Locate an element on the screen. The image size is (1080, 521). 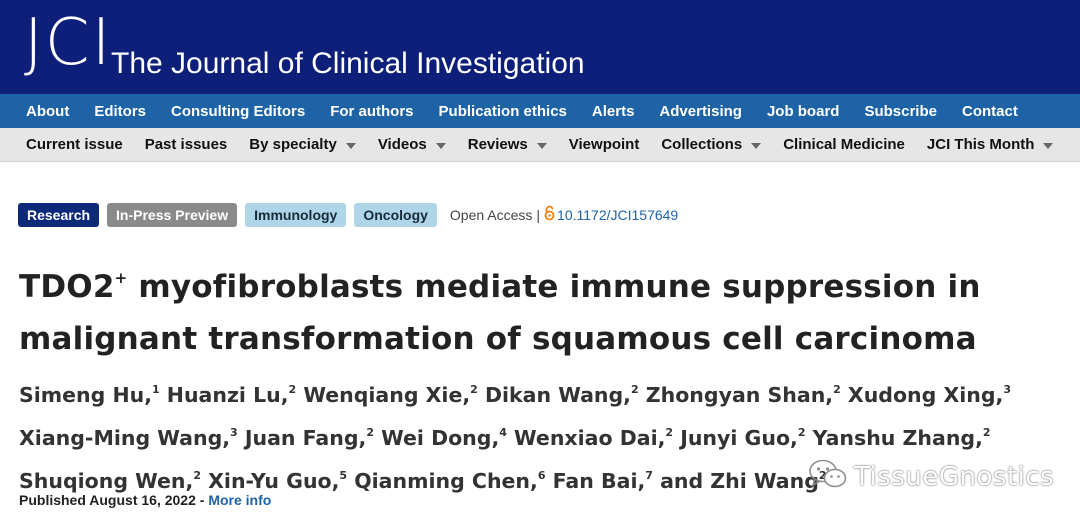
author-name: Simeng Hu, is located at coordinates (85, 395).